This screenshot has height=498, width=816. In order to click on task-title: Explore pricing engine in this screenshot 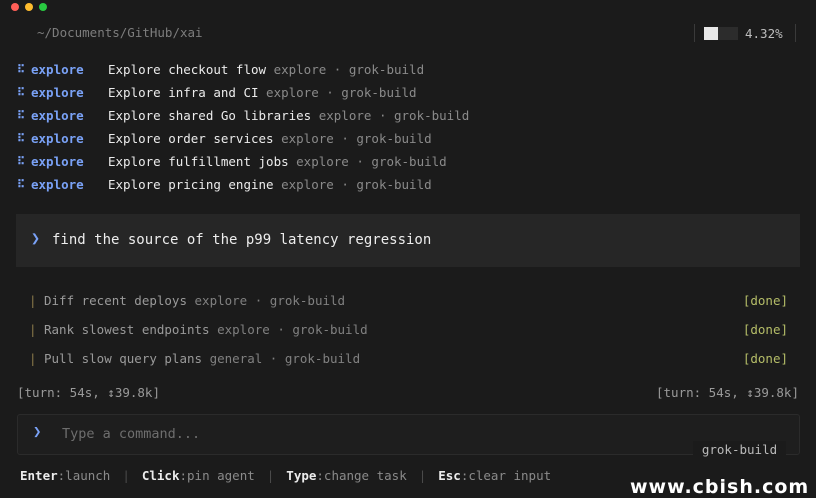, I will do `click(191, 184)`.